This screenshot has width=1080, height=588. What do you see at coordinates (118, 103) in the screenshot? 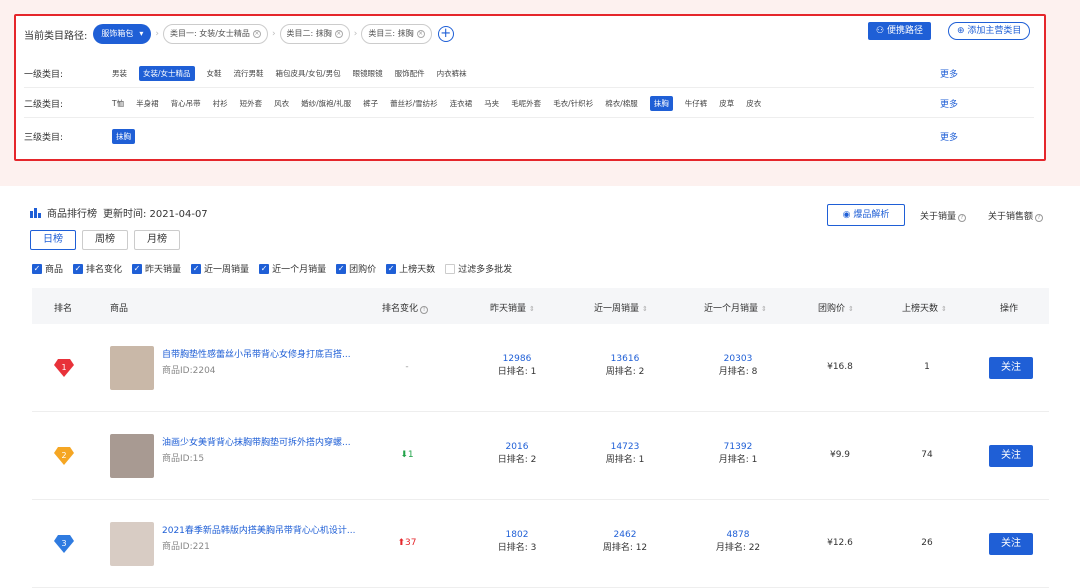
I see `category-item: T恤` at bounding box center [118, 103].